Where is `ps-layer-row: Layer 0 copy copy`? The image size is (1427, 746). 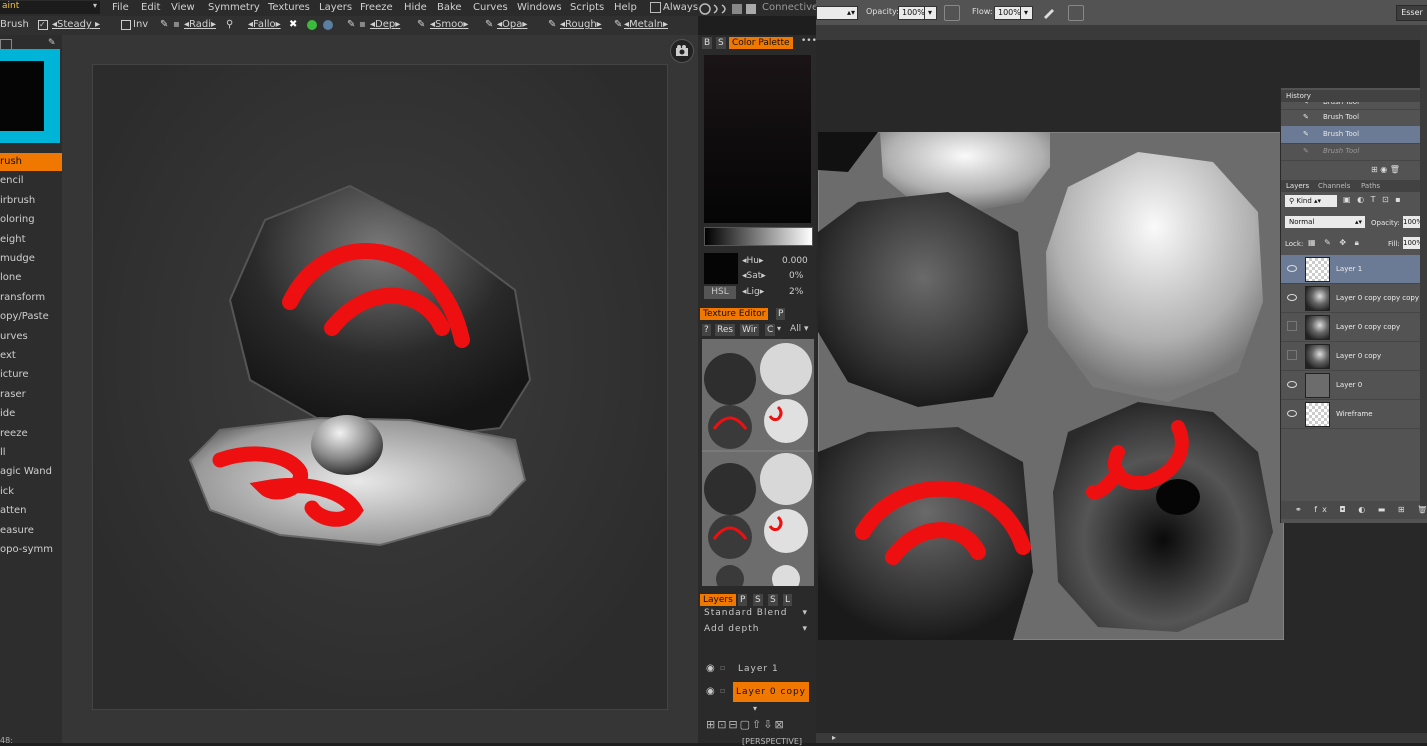 ps-layer-row: Layer 0 copy copy is located at coordinates (1354, 327).